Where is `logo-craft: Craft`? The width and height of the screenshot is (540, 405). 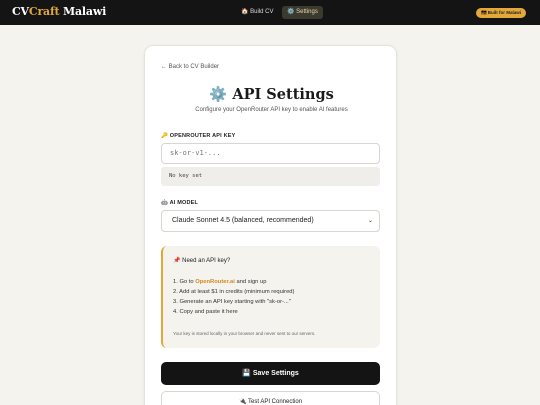
logo-craft: Craft is located at coordinates (44, 11).